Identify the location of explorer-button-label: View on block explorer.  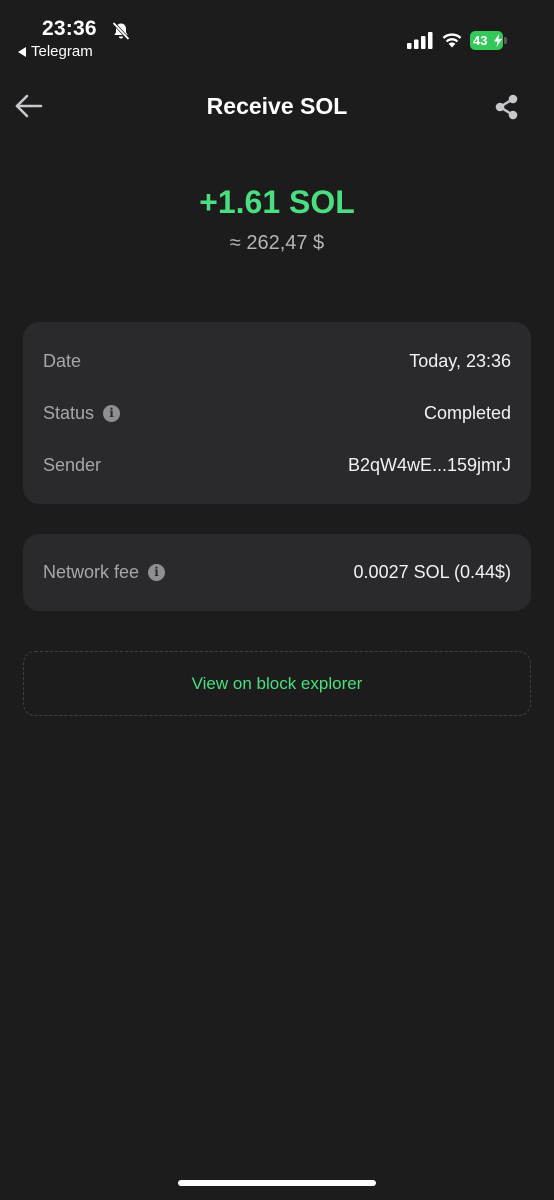
(277, 683).